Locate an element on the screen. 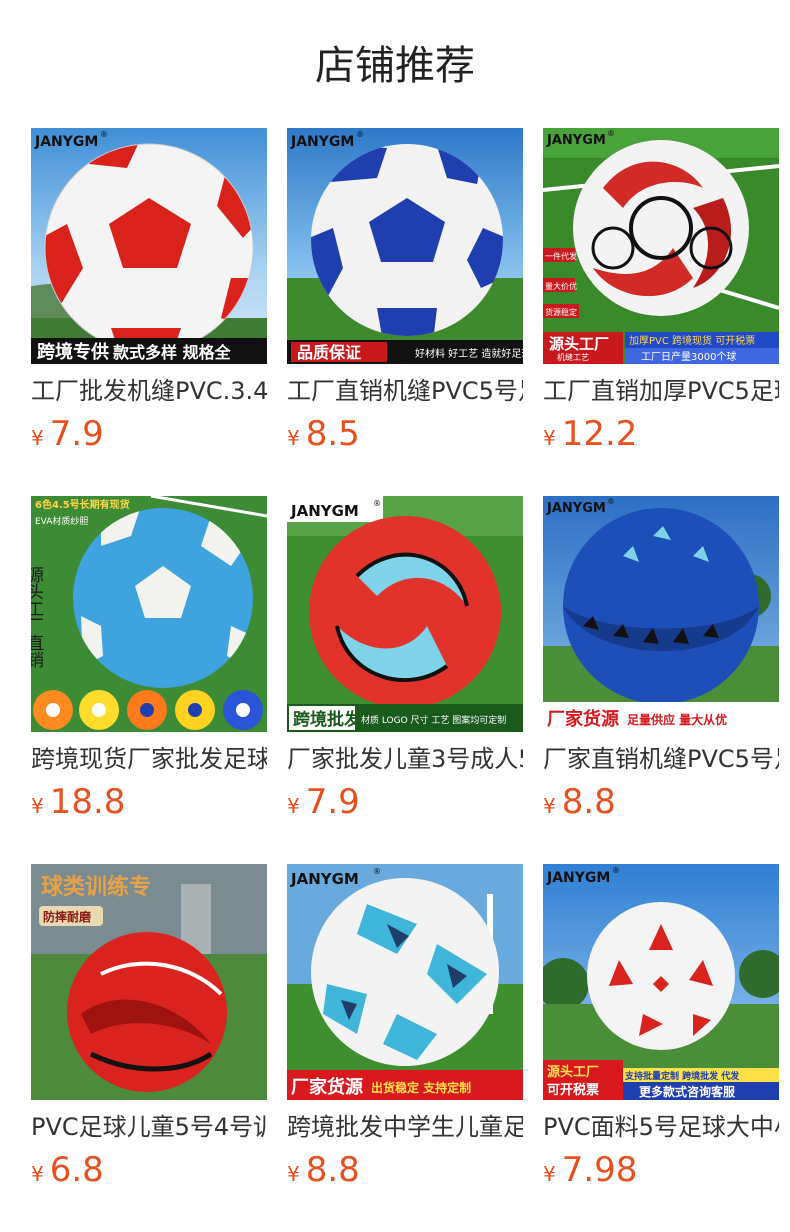 The width and height of the screenshot is (790, 1232). product-price: ¥7.98 is located at coordinates (661, 1170).